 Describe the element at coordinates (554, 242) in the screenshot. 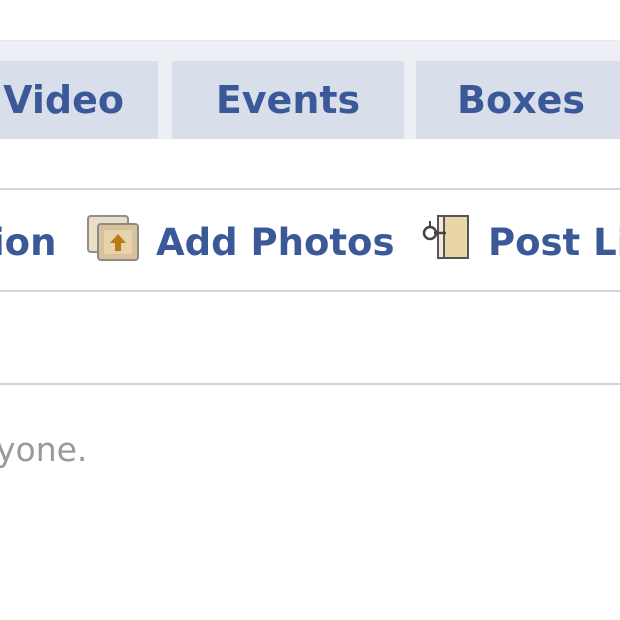

I see `post-link-label: Post Li` at that location.